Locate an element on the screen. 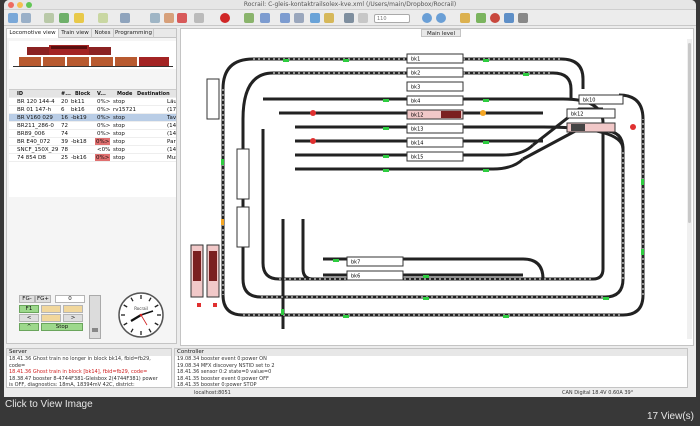  block-bk4: bk4 is located at coordinates (415, 102).